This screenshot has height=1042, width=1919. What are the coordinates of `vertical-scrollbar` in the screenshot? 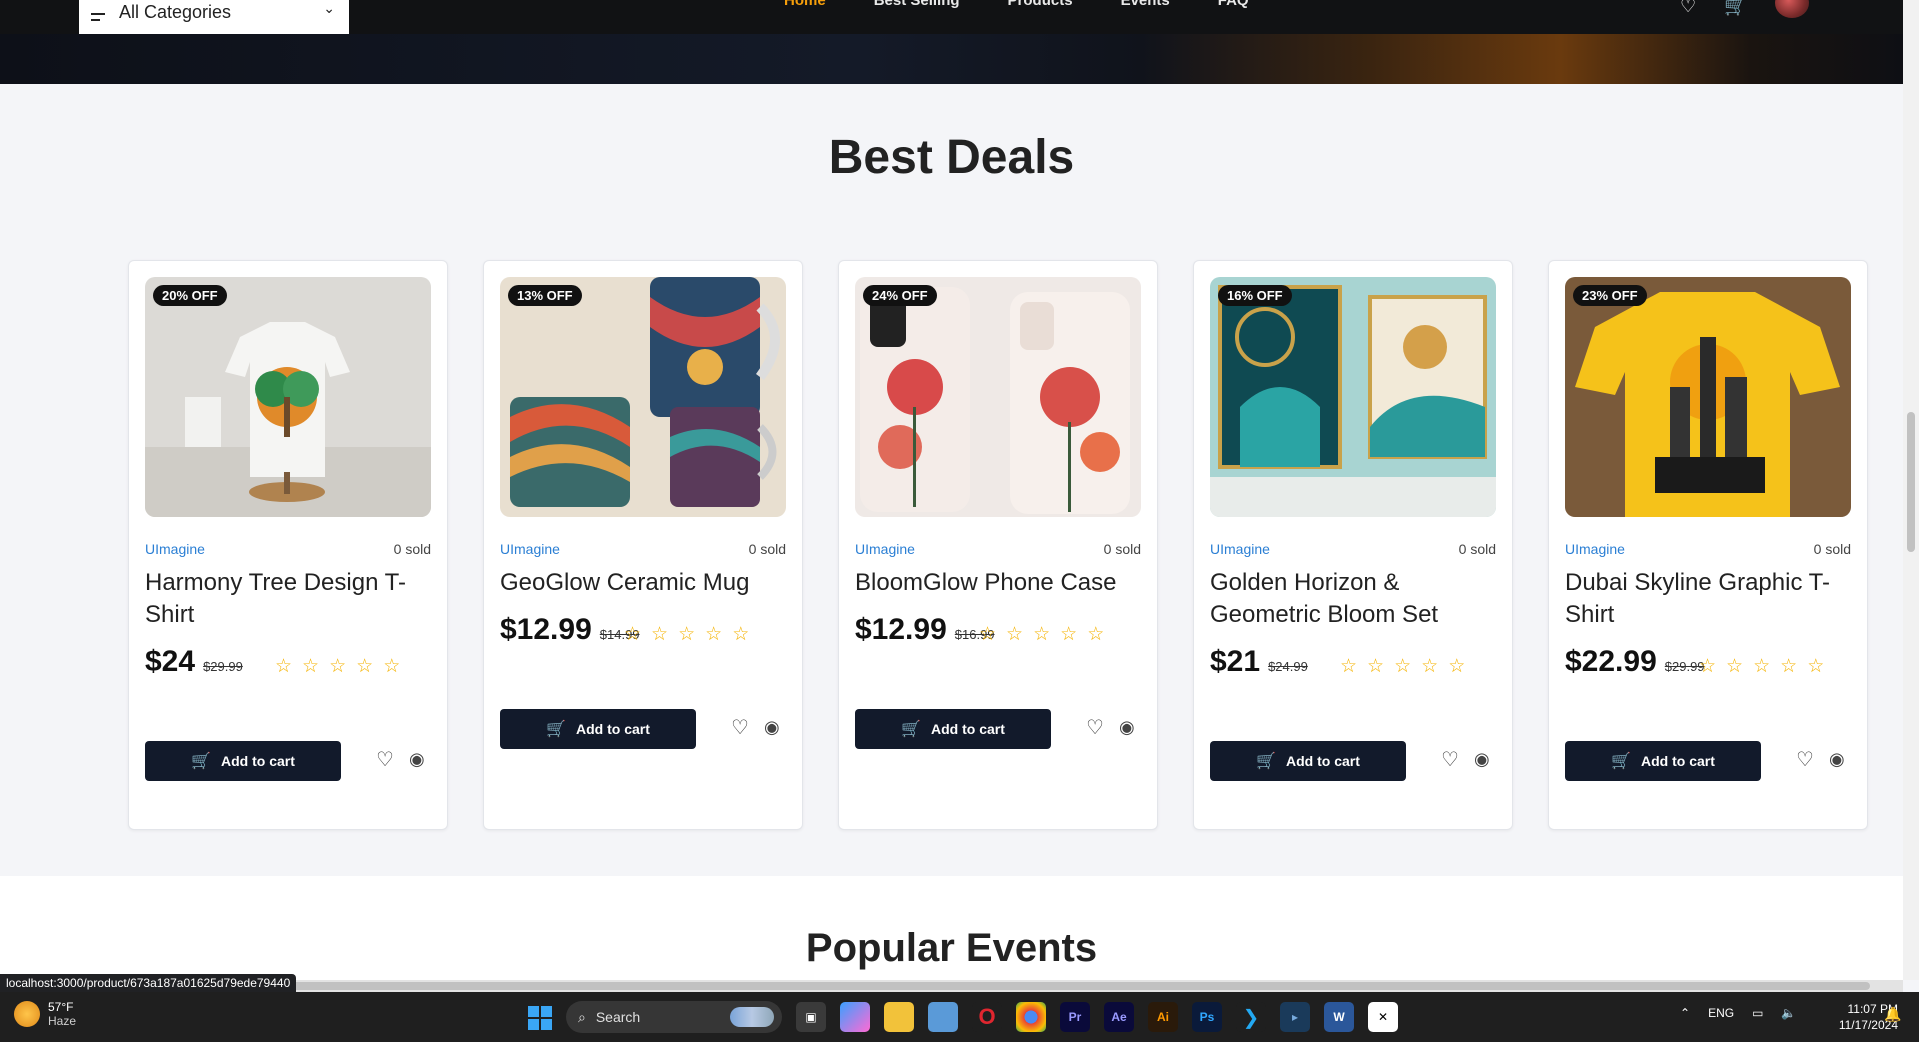 It's located at (1911, 490).